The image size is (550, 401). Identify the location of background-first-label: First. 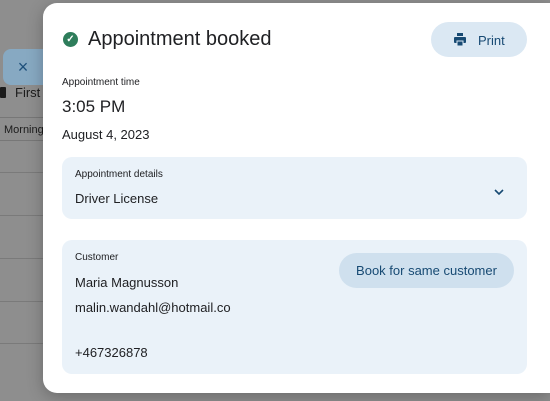
(28, 92).